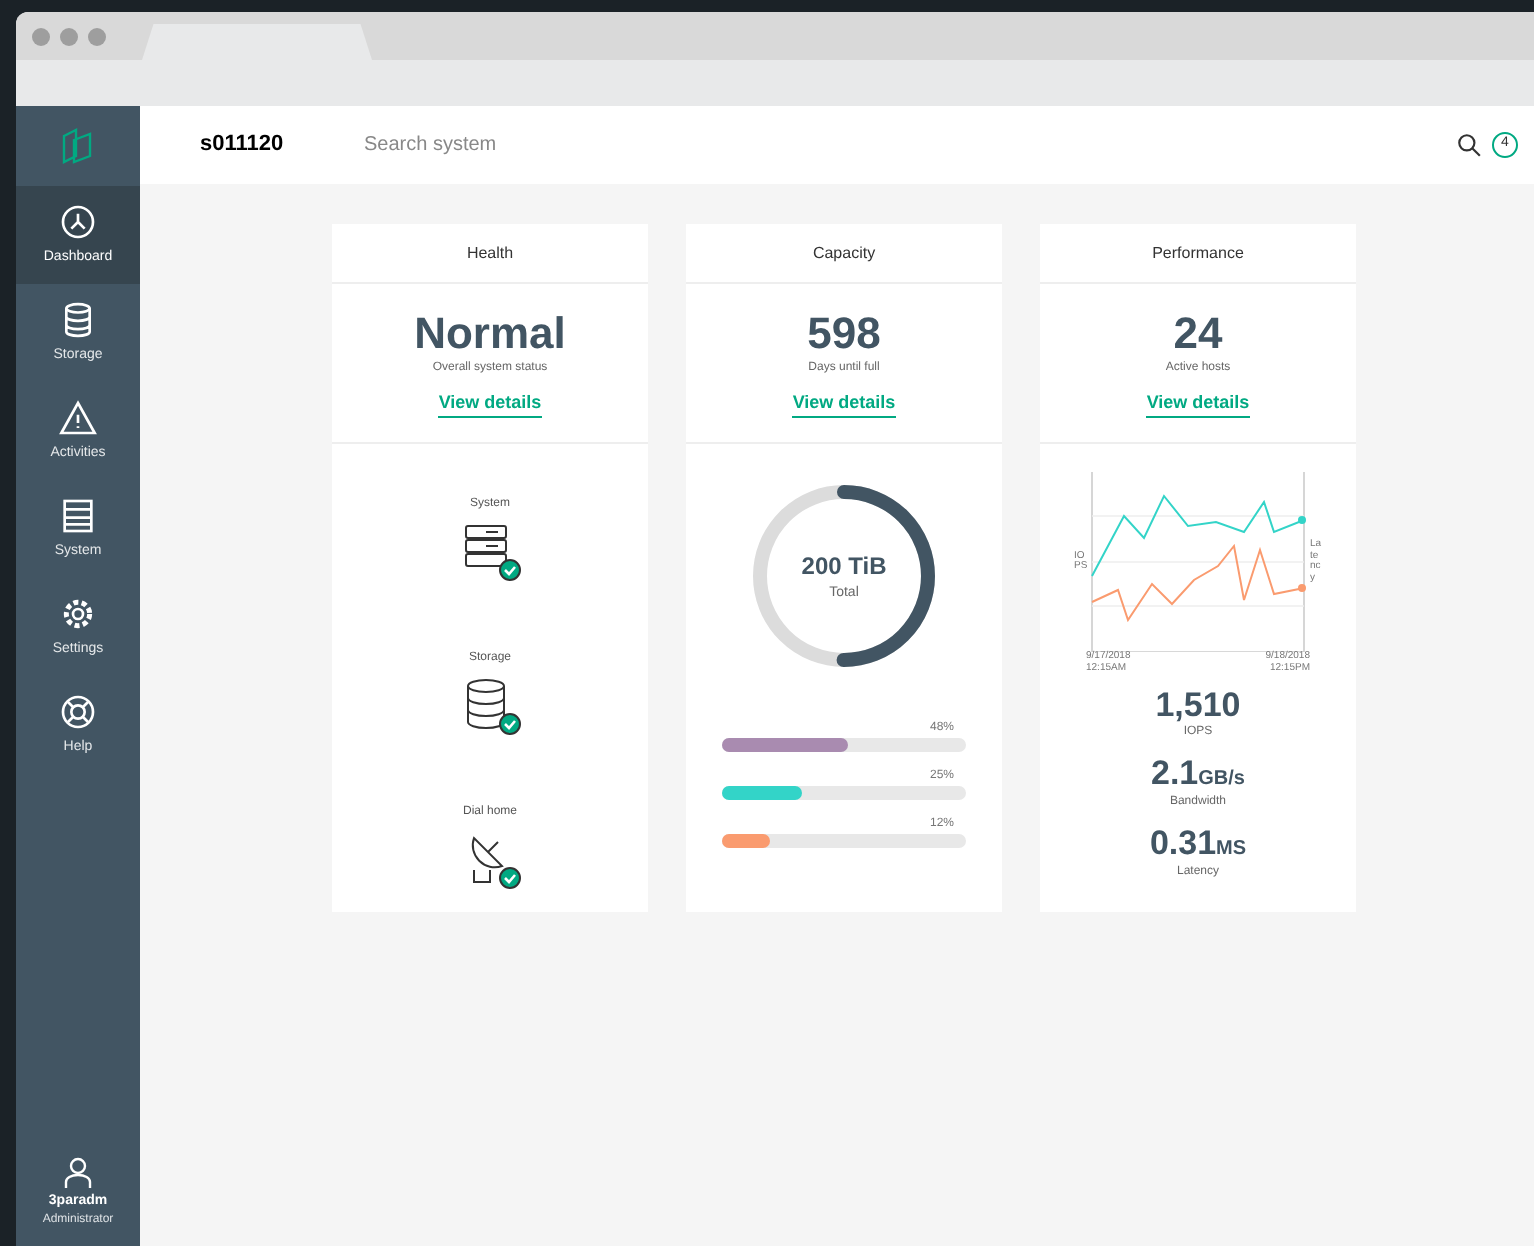 The image size is (1534, 1246). I want to click on lifebuoy-icon, so click(78, 711).